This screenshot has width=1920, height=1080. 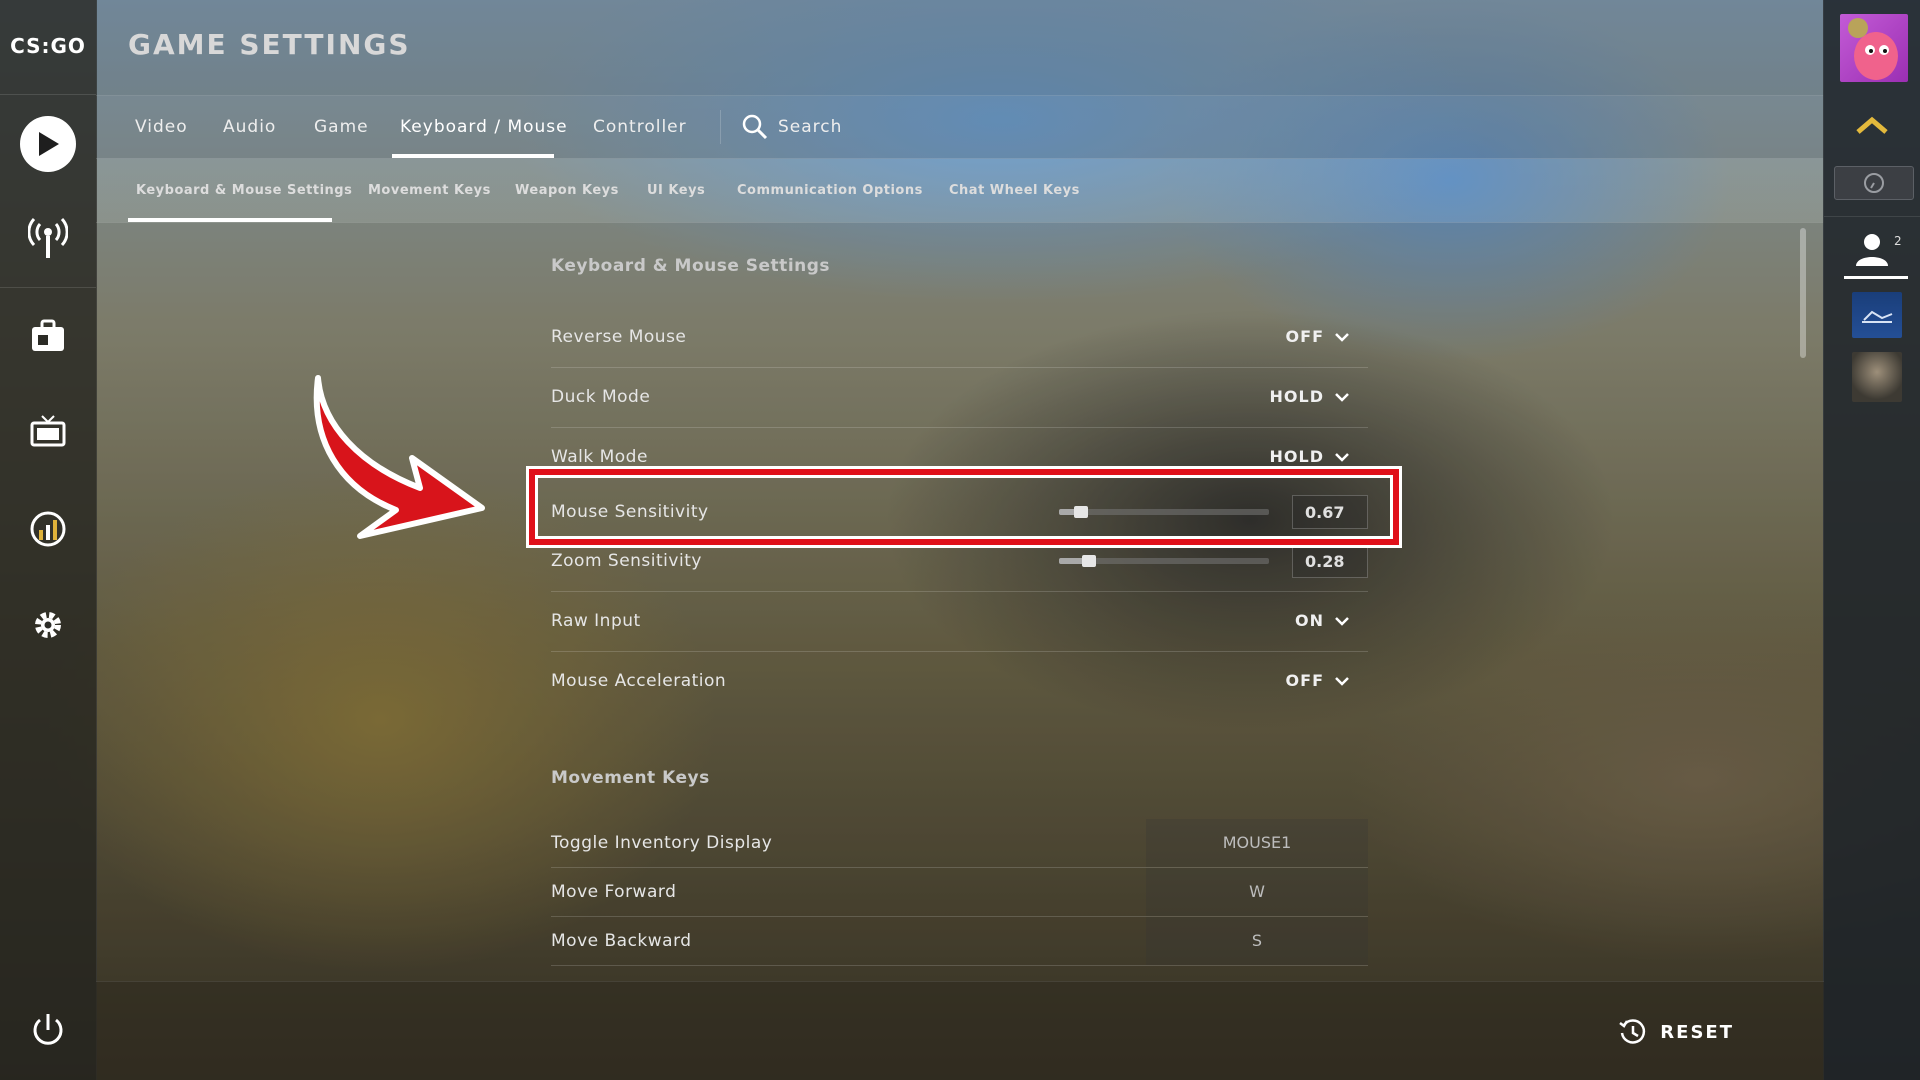 I want to click on search-icon, so click(x=755, y=127).